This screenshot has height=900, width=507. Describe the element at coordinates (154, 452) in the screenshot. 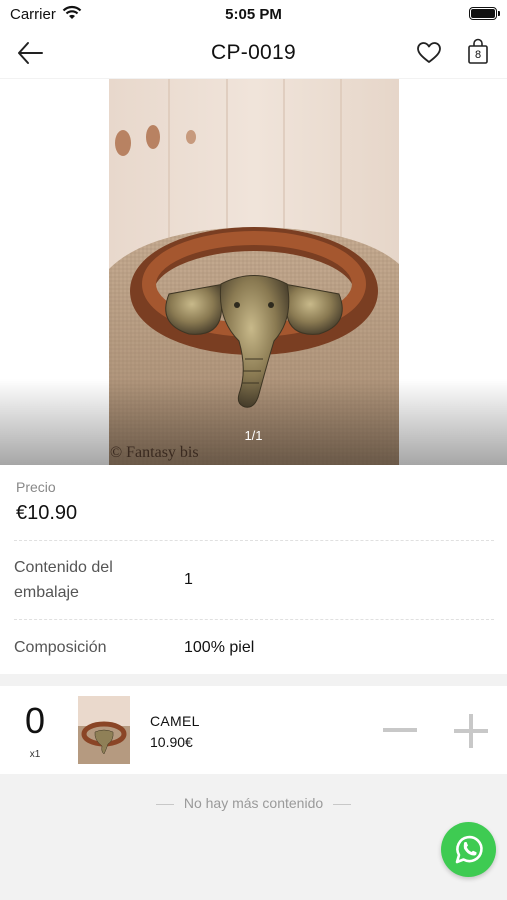

I see `image-watermark: © Fantasy bis` at that location.